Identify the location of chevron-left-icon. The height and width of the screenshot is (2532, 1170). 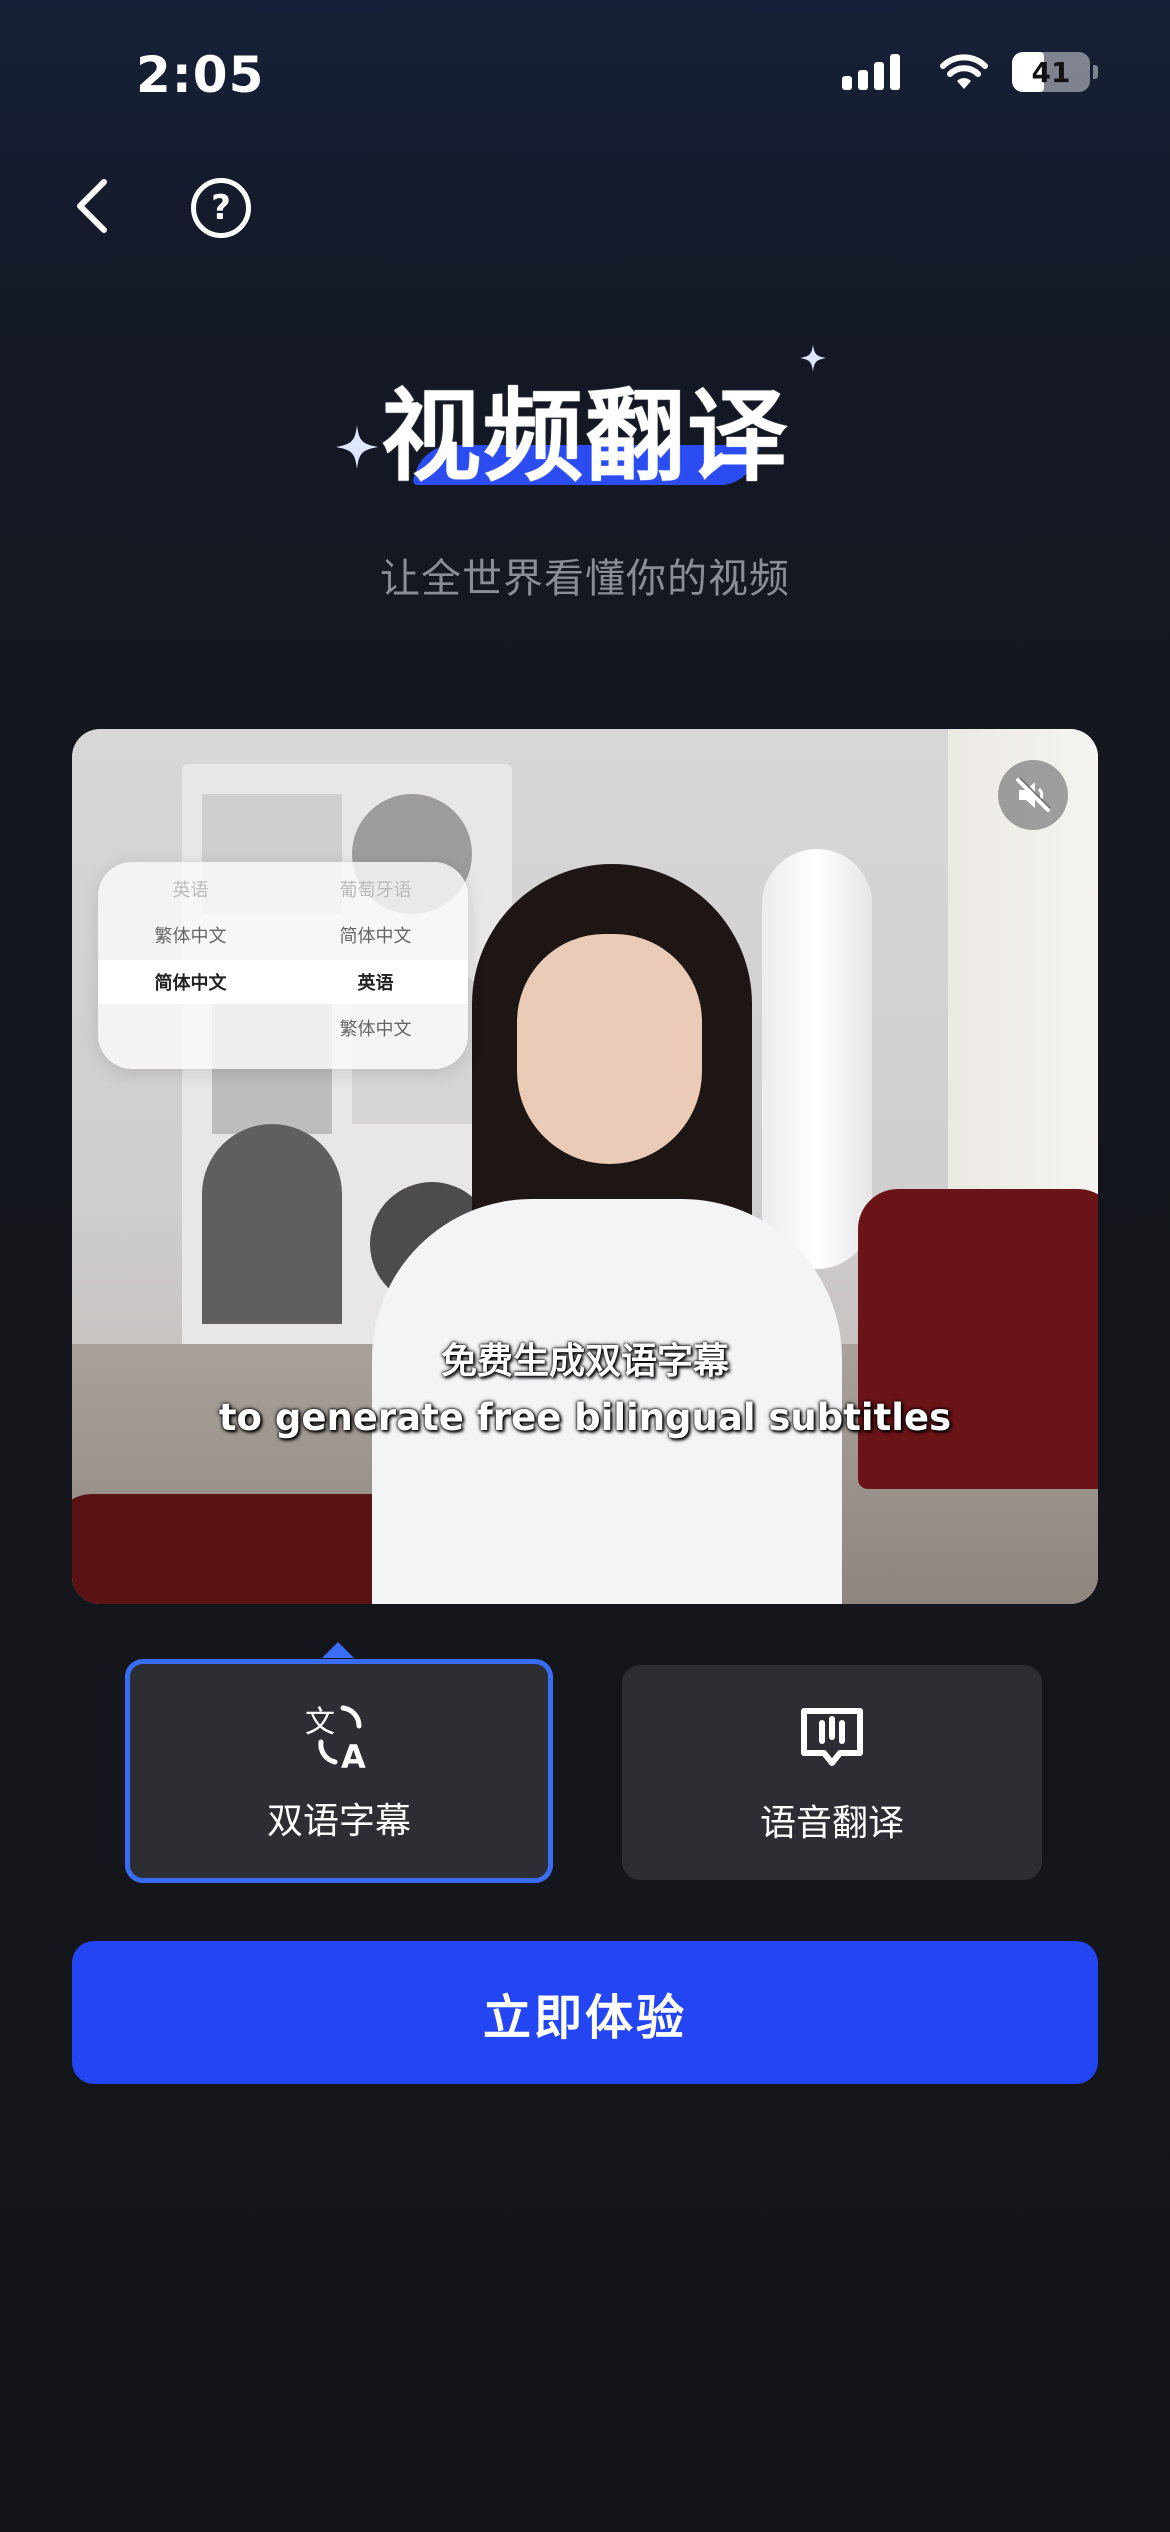
(92, 206).